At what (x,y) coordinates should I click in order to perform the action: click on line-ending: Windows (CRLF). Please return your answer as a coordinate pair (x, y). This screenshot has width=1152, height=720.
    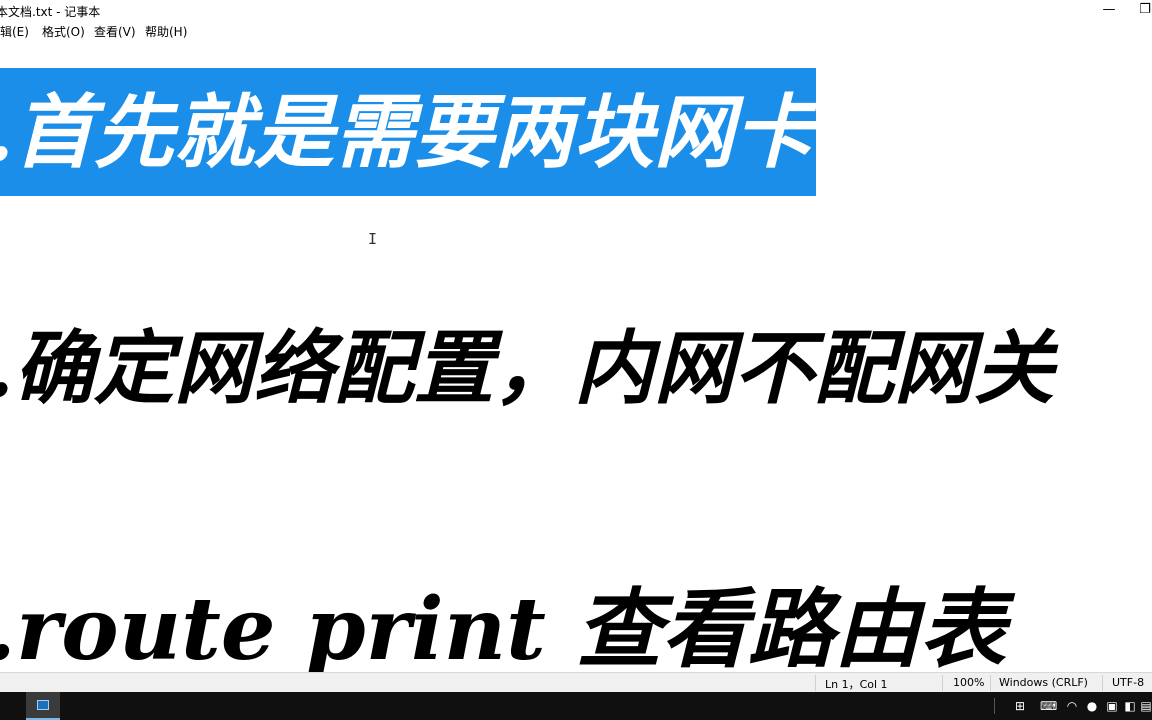
    Looking at the image, I should click on (1043, 682).